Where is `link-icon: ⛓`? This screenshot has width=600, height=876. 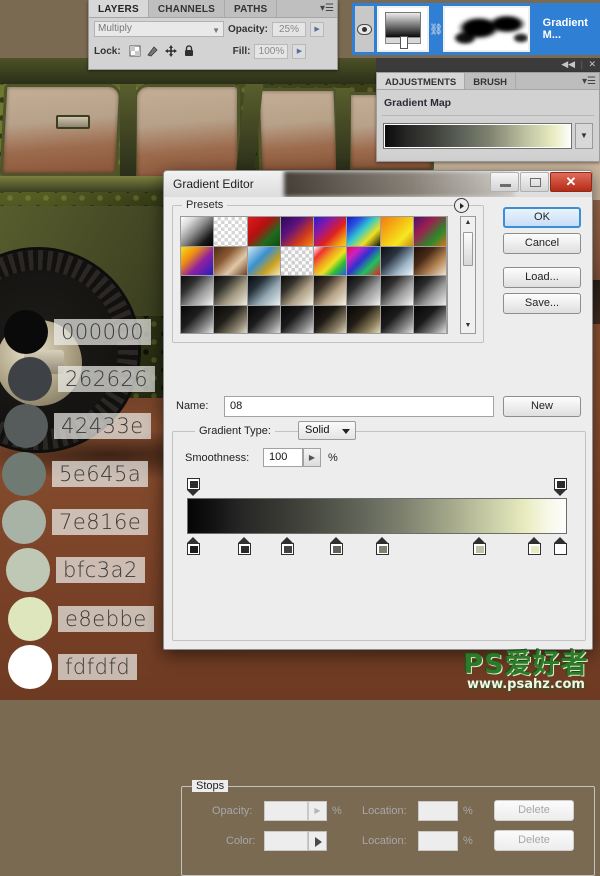 link-icon: ⛓ is located at coordinates (436, 29).